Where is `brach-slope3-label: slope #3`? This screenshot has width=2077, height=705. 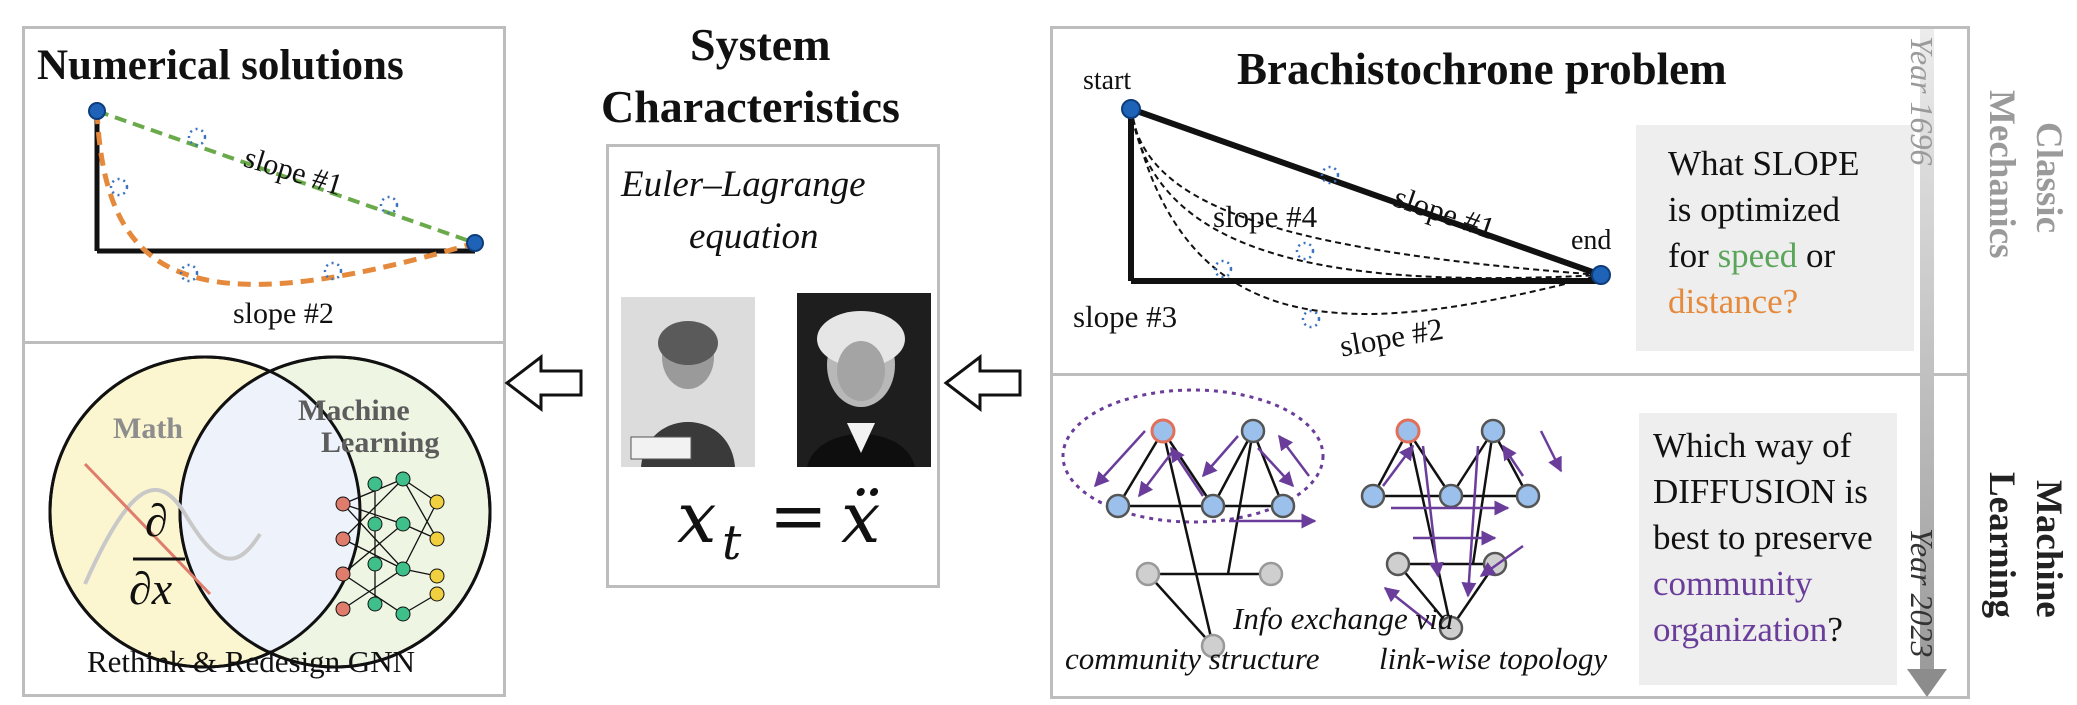 brach-slope3-label: slope #3 is located at coordinates (1125, 316).